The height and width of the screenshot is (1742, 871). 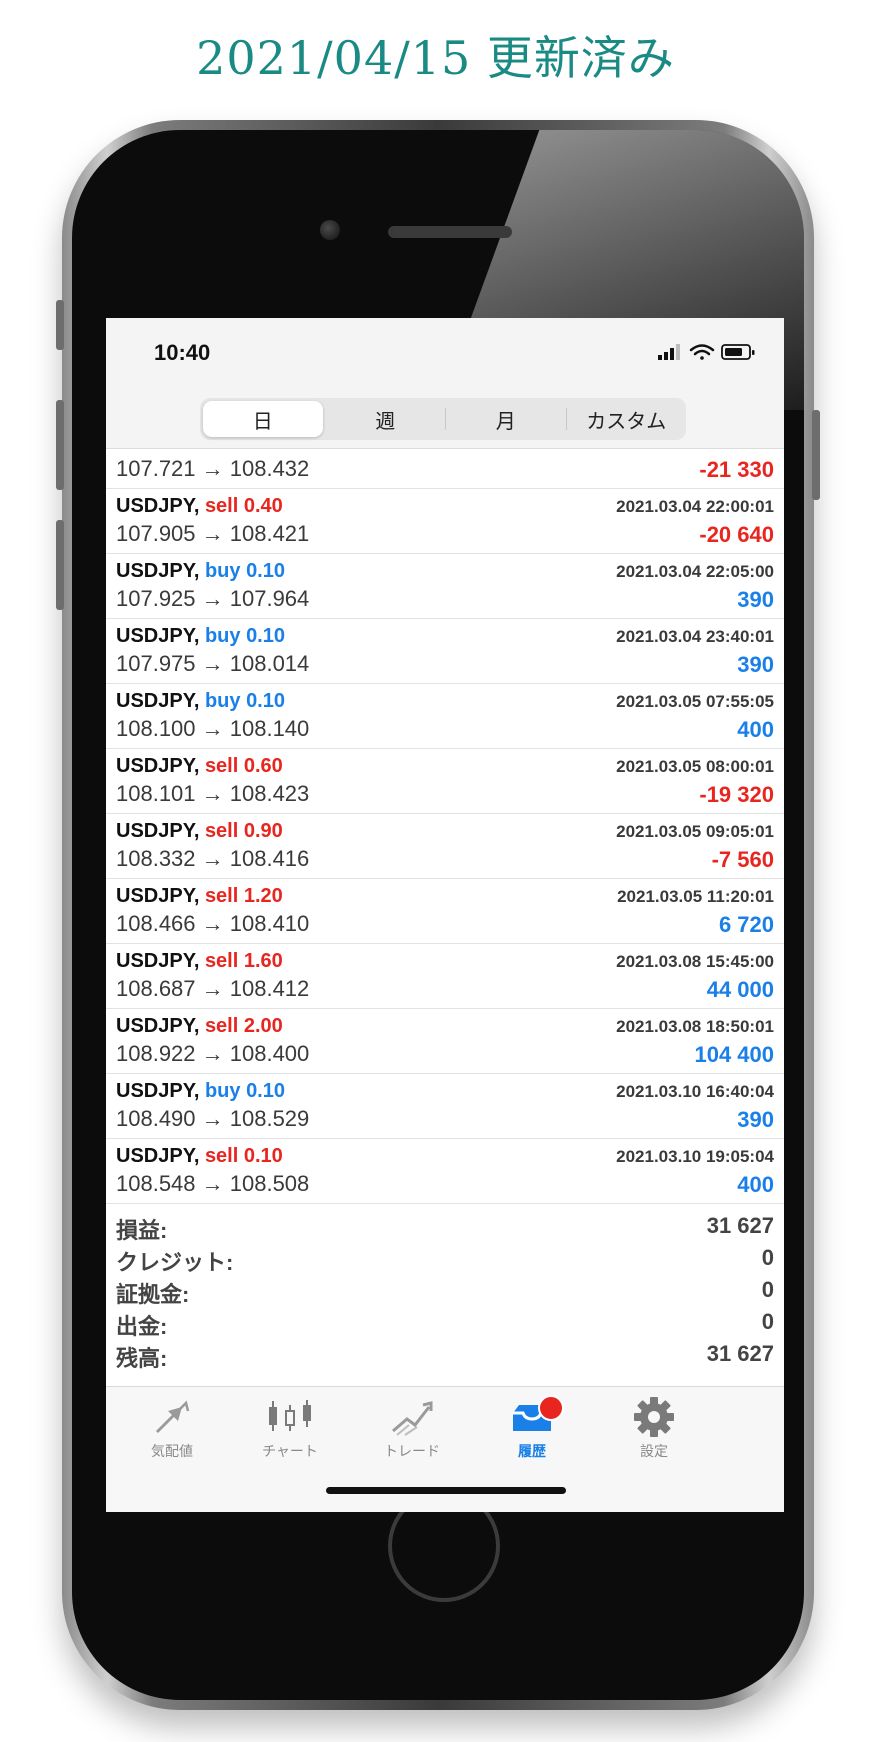 What do you see at coordinates (263, 766) in the screenshot?
I see `trade-lots: 0.60` at bounding box center [263, 766].